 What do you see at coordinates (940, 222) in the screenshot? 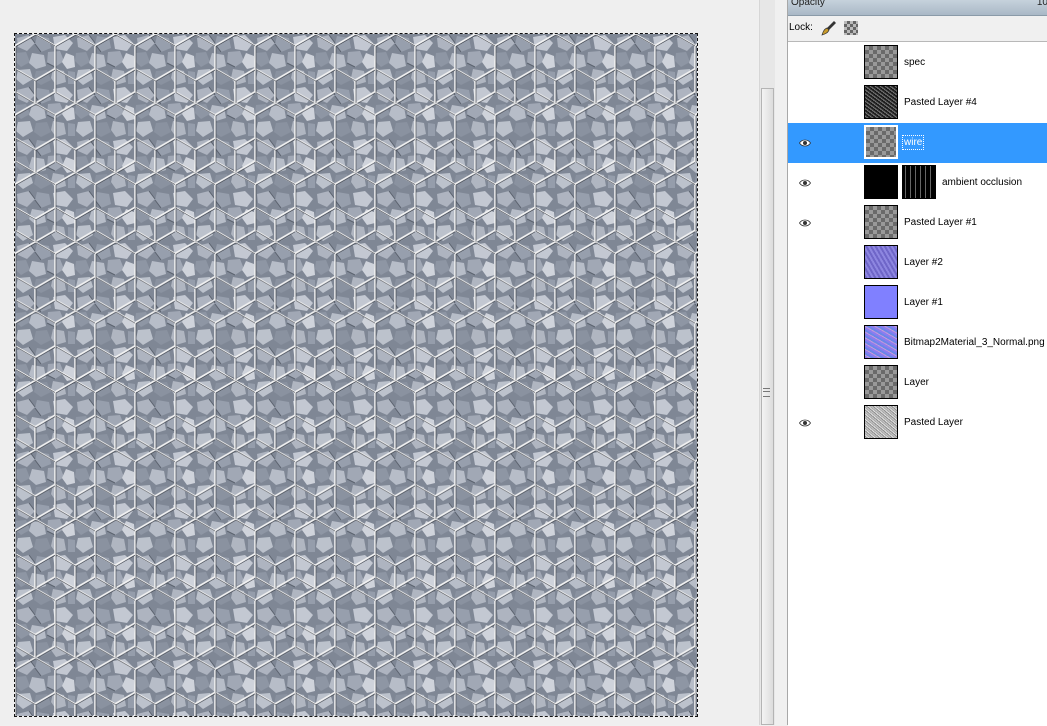
I see `layer-name: Pasted Layer #1` at bounding box center [940, 222].